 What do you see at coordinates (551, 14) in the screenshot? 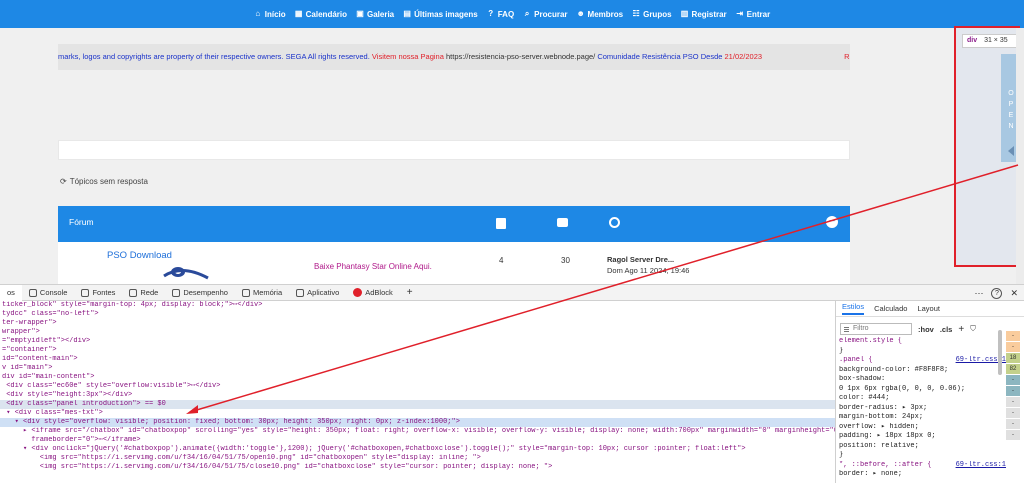
I see `nav-item-label: Procurar` at bounding box center [551, 14].